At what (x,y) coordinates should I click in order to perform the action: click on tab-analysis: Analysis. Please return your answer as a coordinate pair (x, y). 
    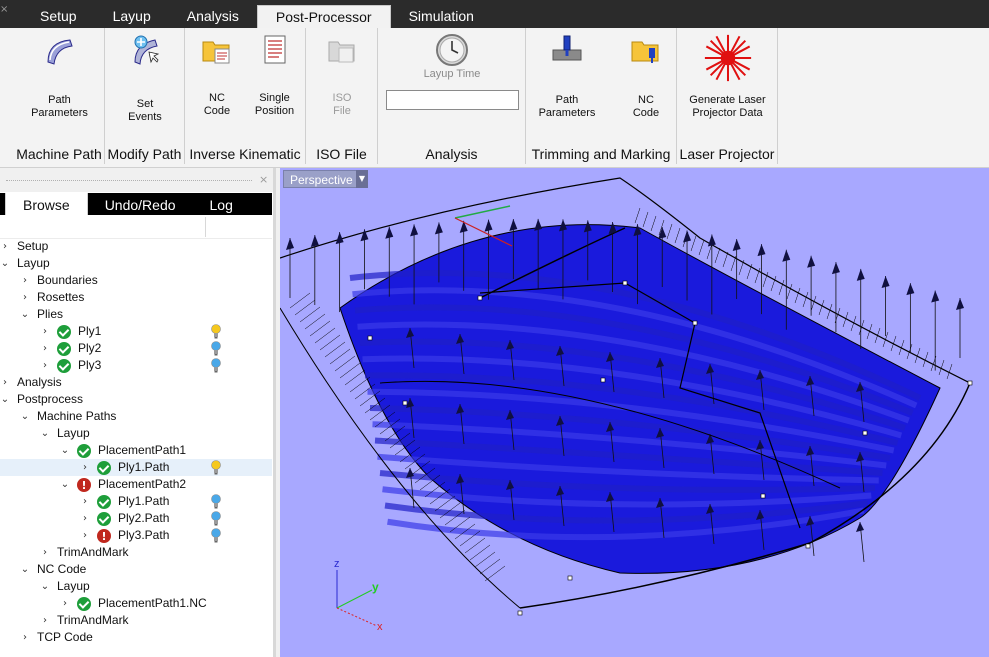
    Looking at the image, I should click on (213, 16).